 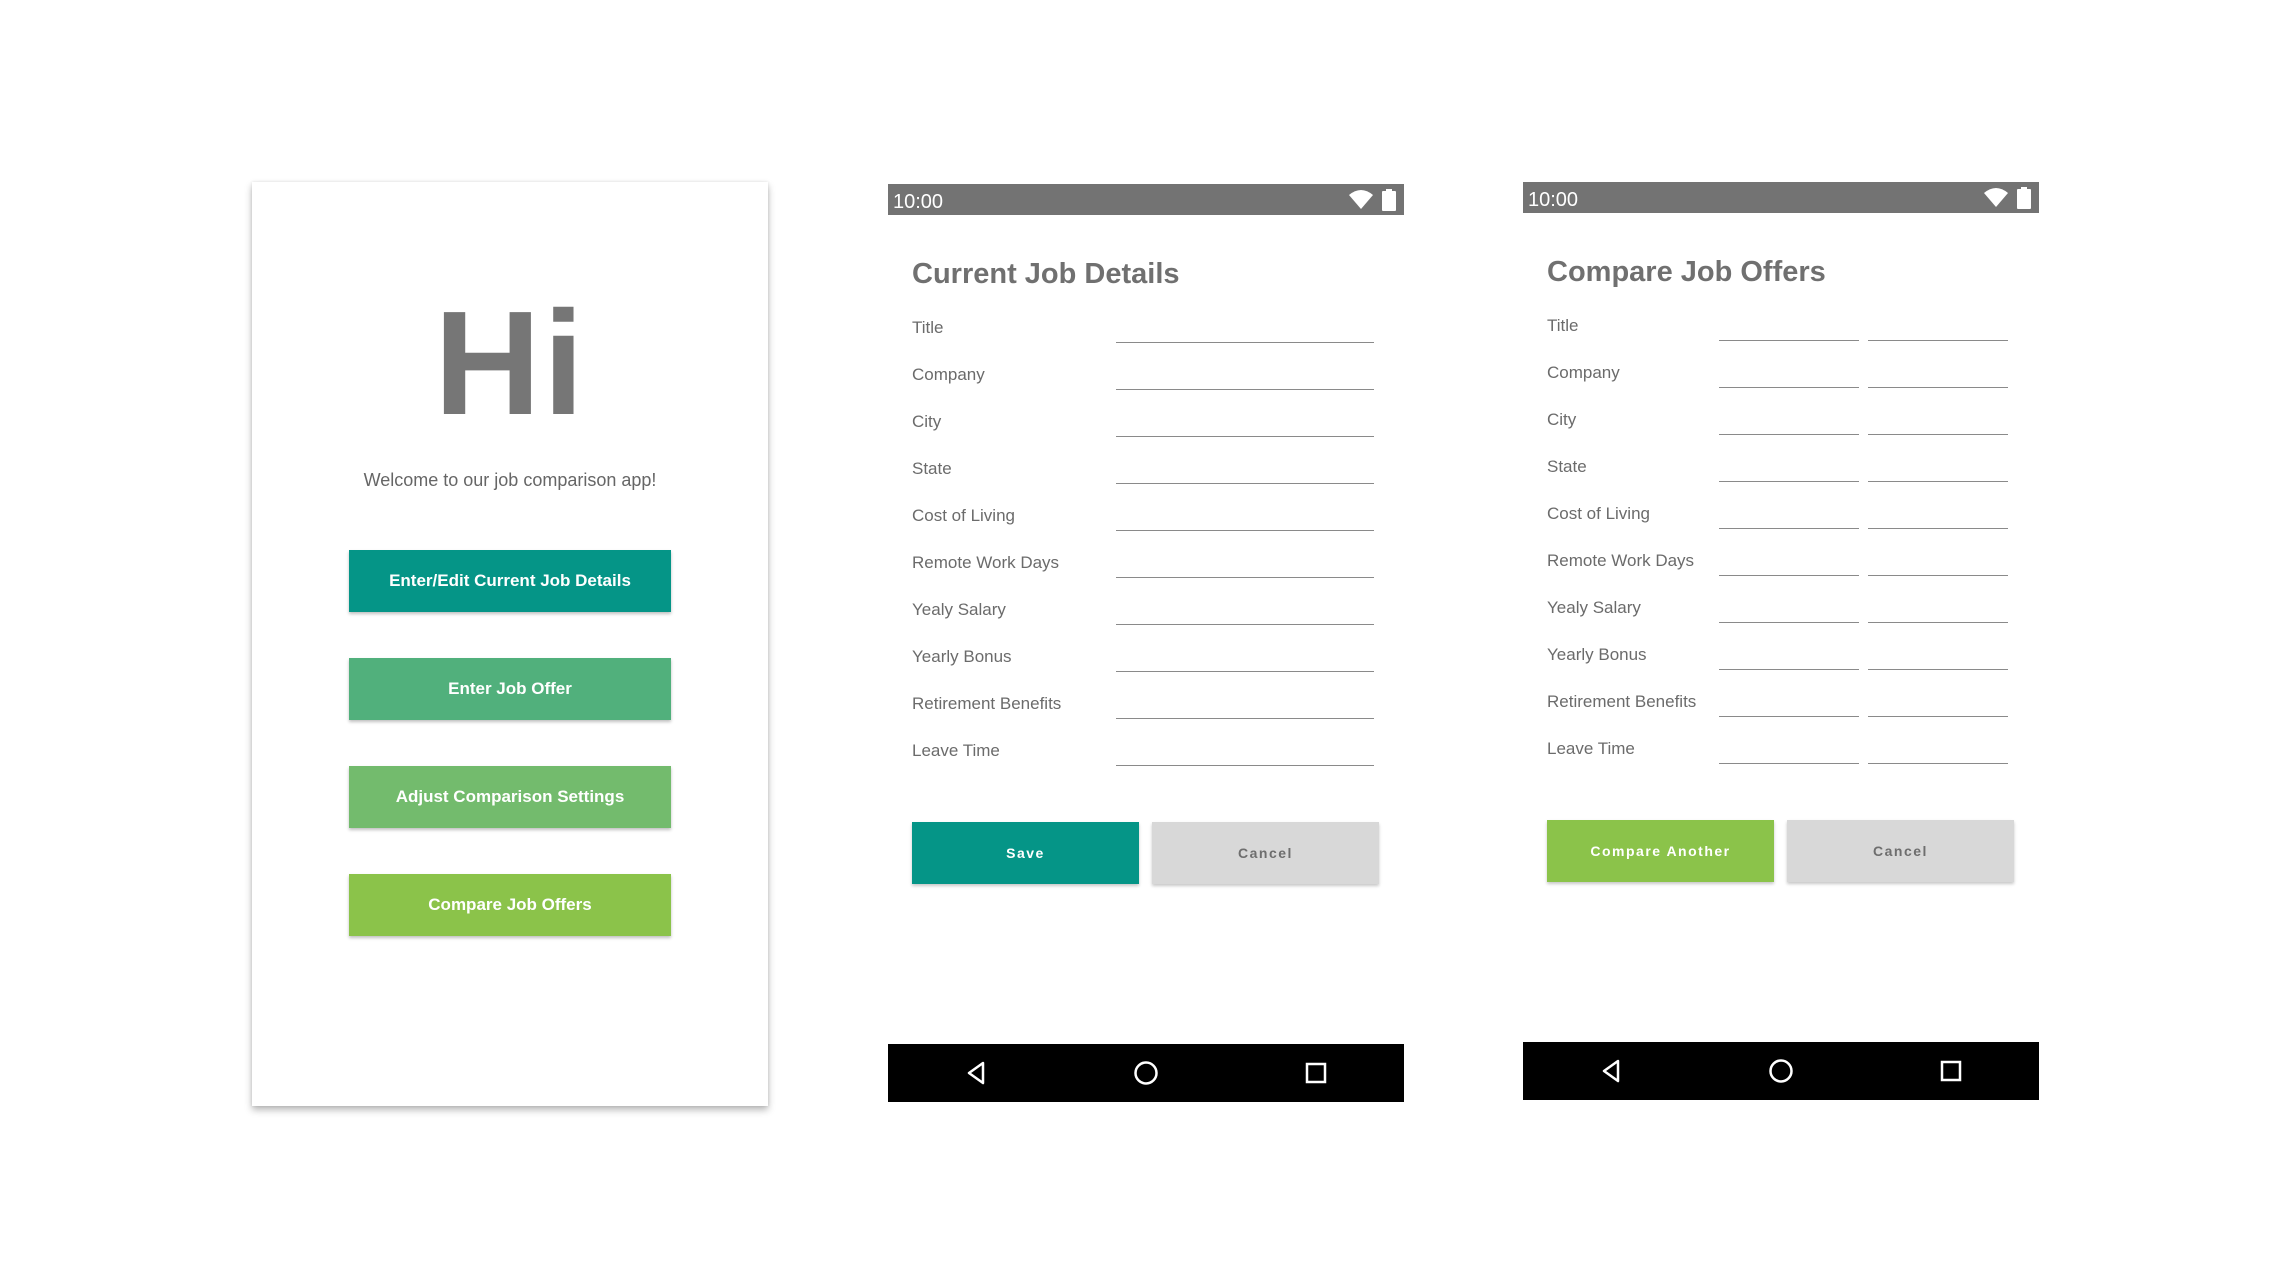 I want to click on field-input-city-offer-b, so click(x=1938, y=434).